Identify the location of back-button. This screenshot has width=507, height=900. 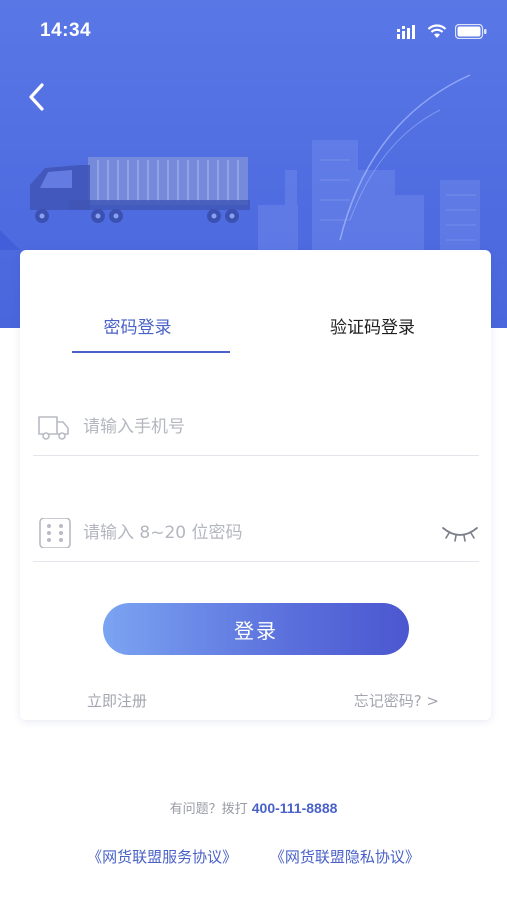
(37, 97).